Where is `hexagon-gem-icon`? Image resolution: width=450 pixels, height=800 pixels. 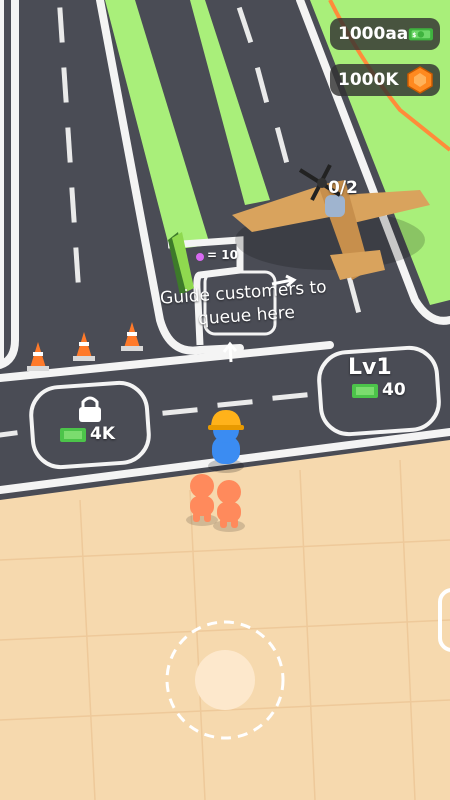
hexagon-gem-icon is located at coordinates (420, 80).